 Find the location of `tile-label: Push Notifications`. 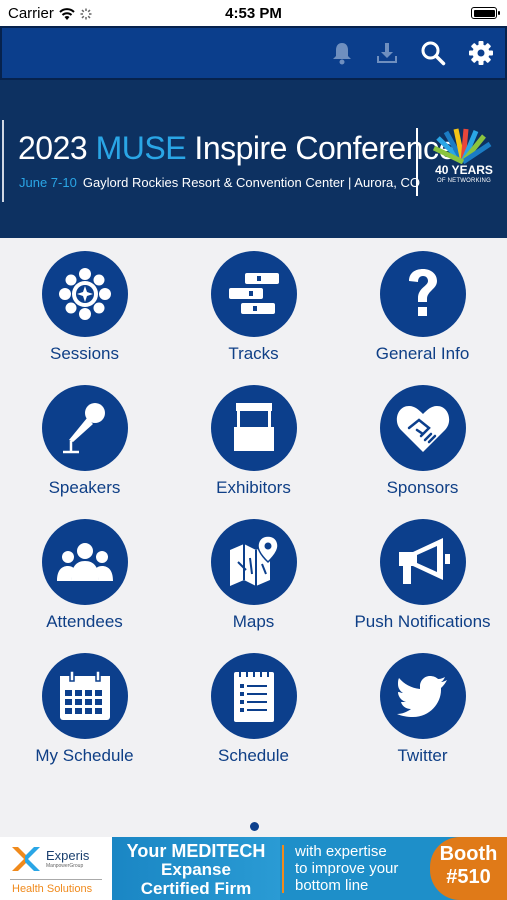

tile-label: Push Notifications is located at coordinates (422, 621).